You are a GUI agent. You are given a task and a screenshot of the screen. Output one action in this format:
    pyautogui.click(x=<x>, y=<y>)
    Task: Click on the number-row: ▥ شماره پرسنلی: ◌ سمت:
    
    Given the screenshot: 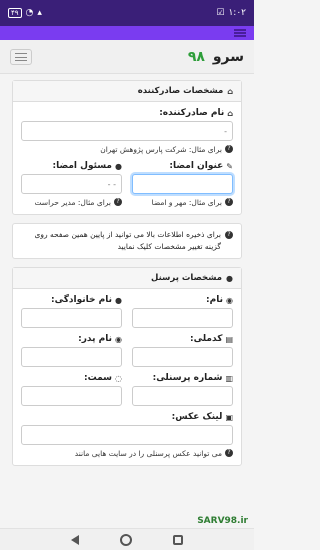 What is the action you would take?
    pyautogui.click(x=127, y=389)
    